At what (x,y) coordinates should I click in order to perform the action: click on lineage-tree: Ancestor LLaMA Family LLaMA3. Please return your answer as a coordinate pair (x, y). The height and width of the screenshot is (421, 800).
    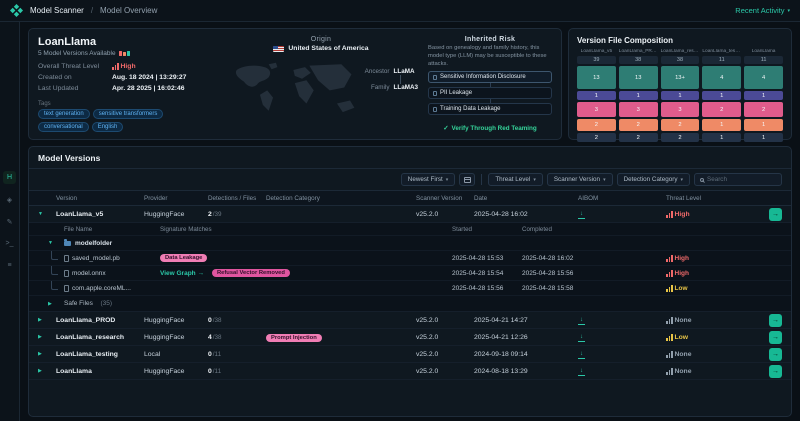
    Looking at the image, I should click on (389, 79).